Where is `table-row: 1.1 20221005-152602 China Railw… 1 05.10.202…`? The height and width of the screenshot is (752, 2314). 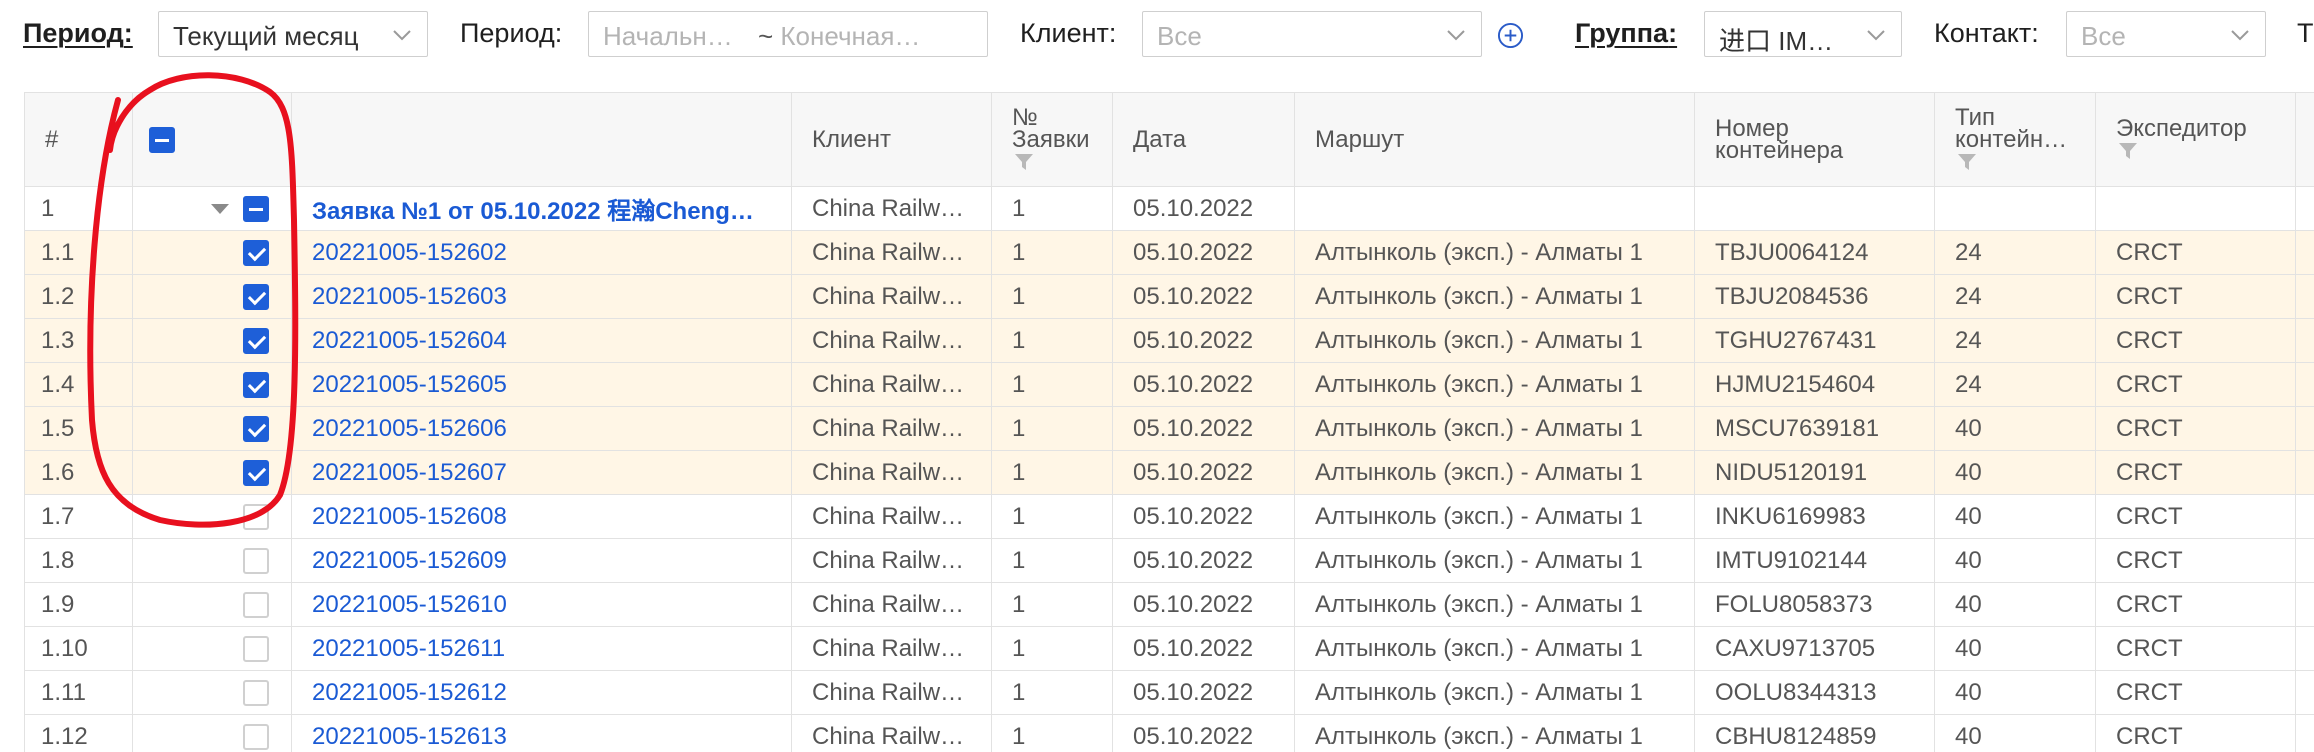 table-row: 1.1 20221005-152602 China Railw… 1 05.10.202… is located at coordinates (1169, 252).